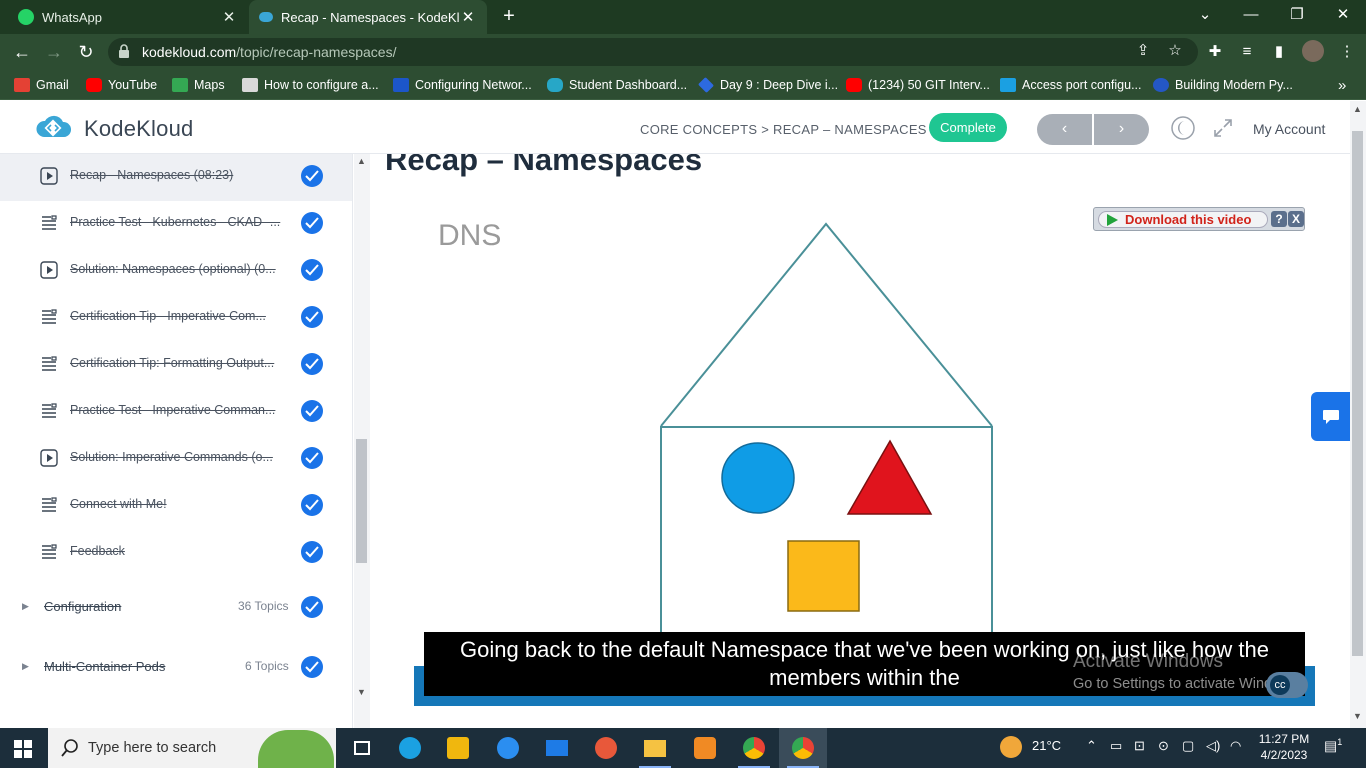  Describe the element at coordinates (138, 129) in the screenshot. I see `brand-name: KodeKloud` at that location.